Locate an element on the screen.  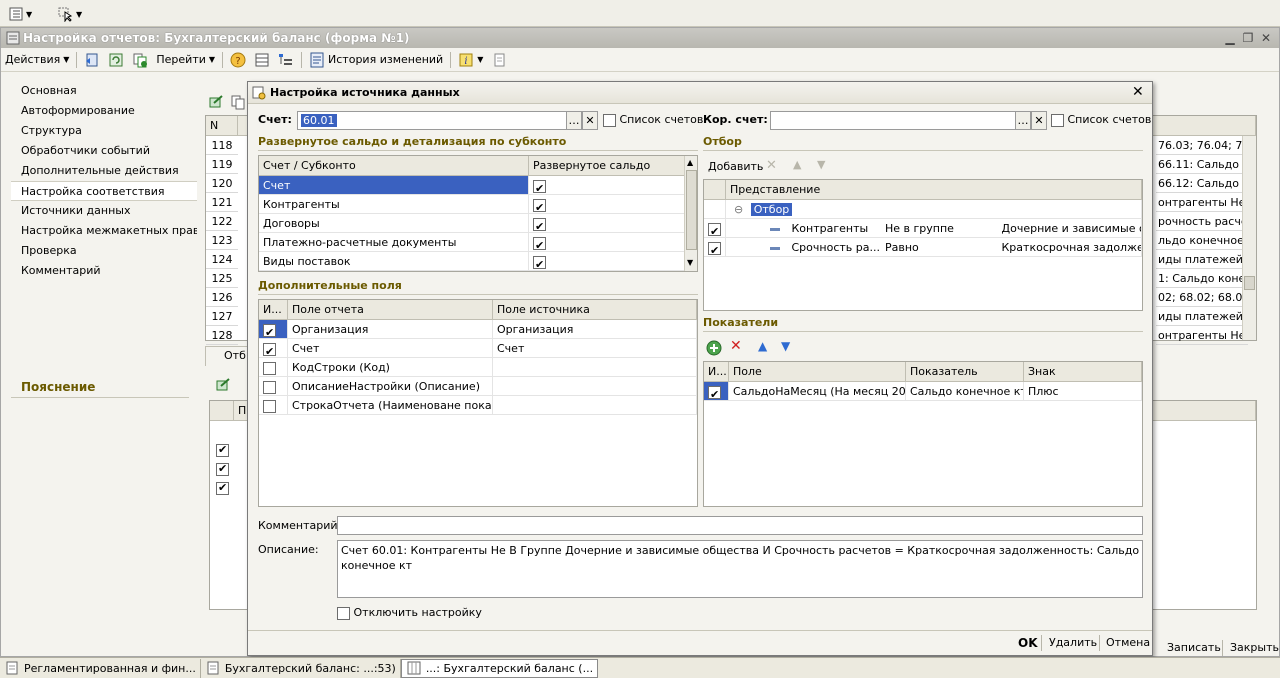
column-header: Показатель is located at coordinates (965, 372).